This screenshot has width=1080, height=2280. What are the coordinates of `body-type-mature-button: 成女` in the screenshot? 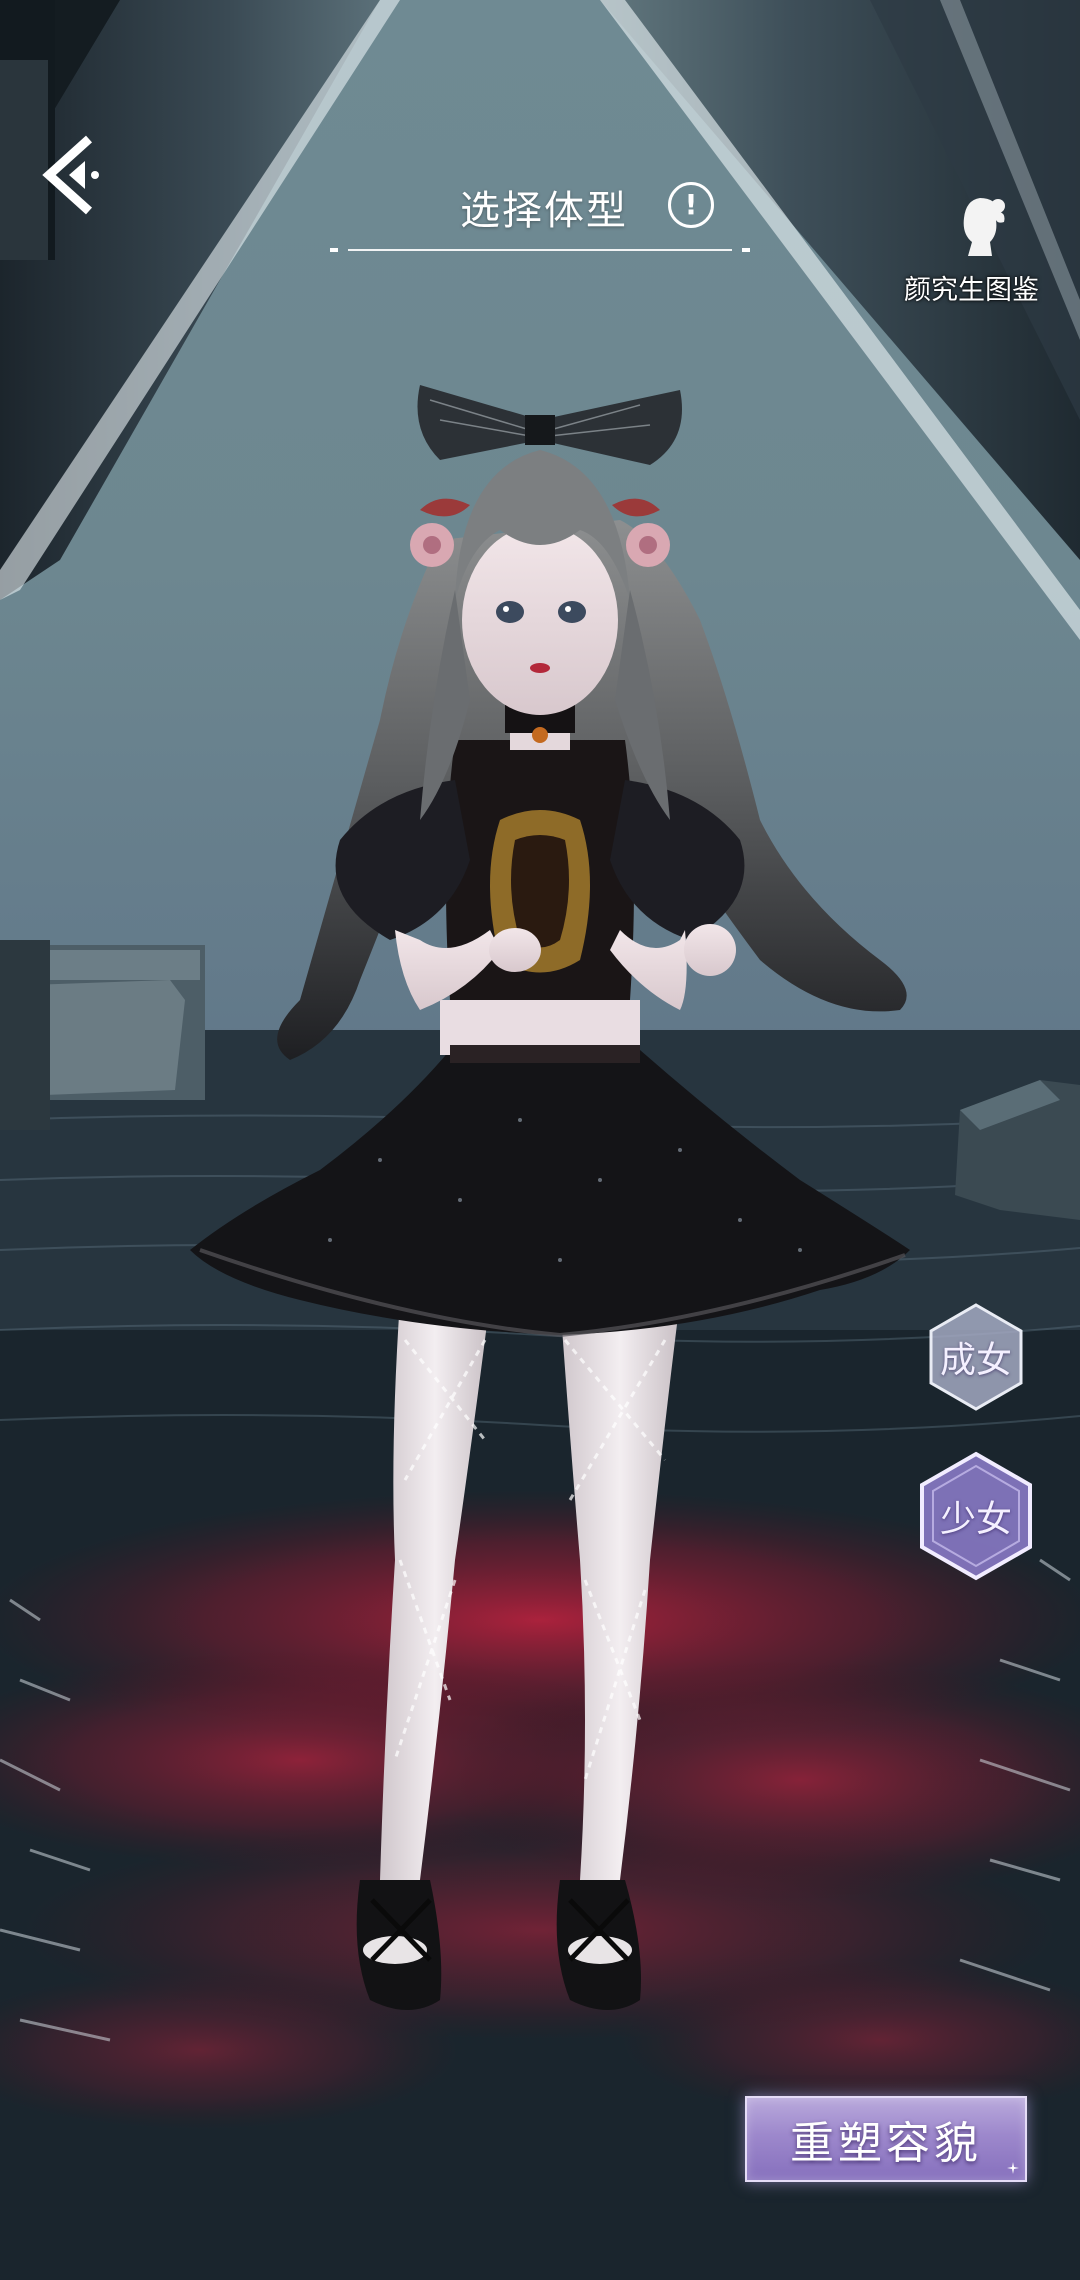 It's located at (976, 1357).